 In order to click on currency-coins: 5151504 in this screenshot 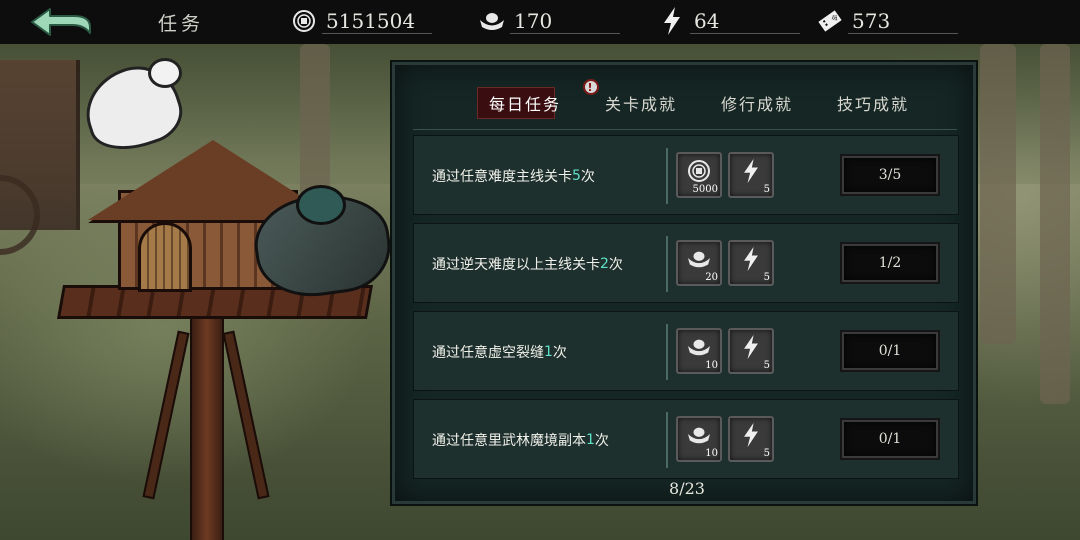, I will do `click(361, 21)`.